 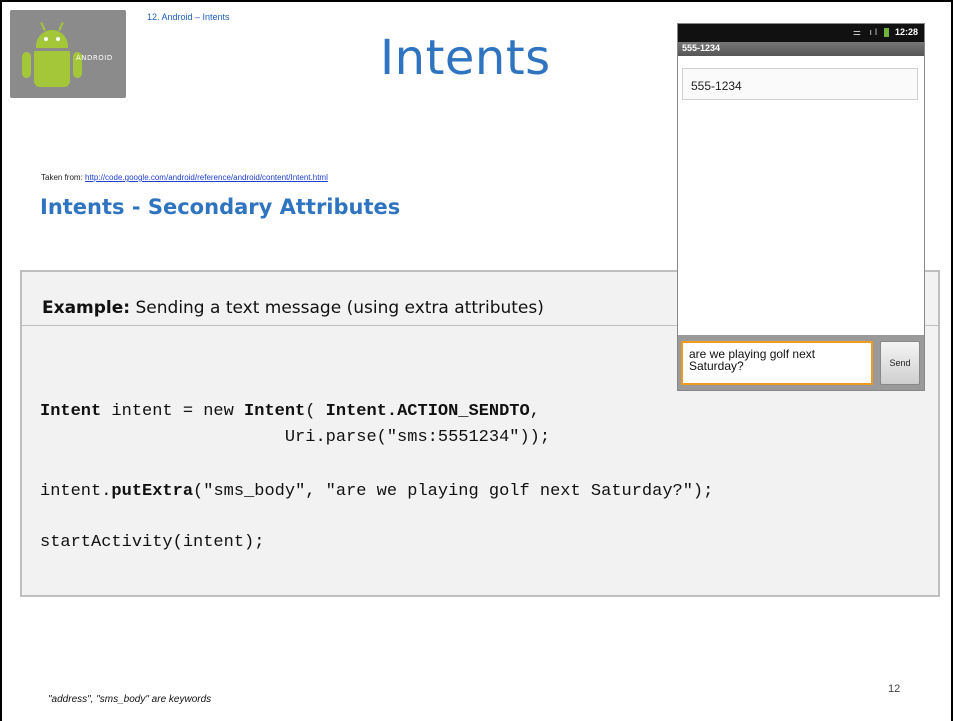 I want to click on logo-robot-body, so click(x=52, y=69).